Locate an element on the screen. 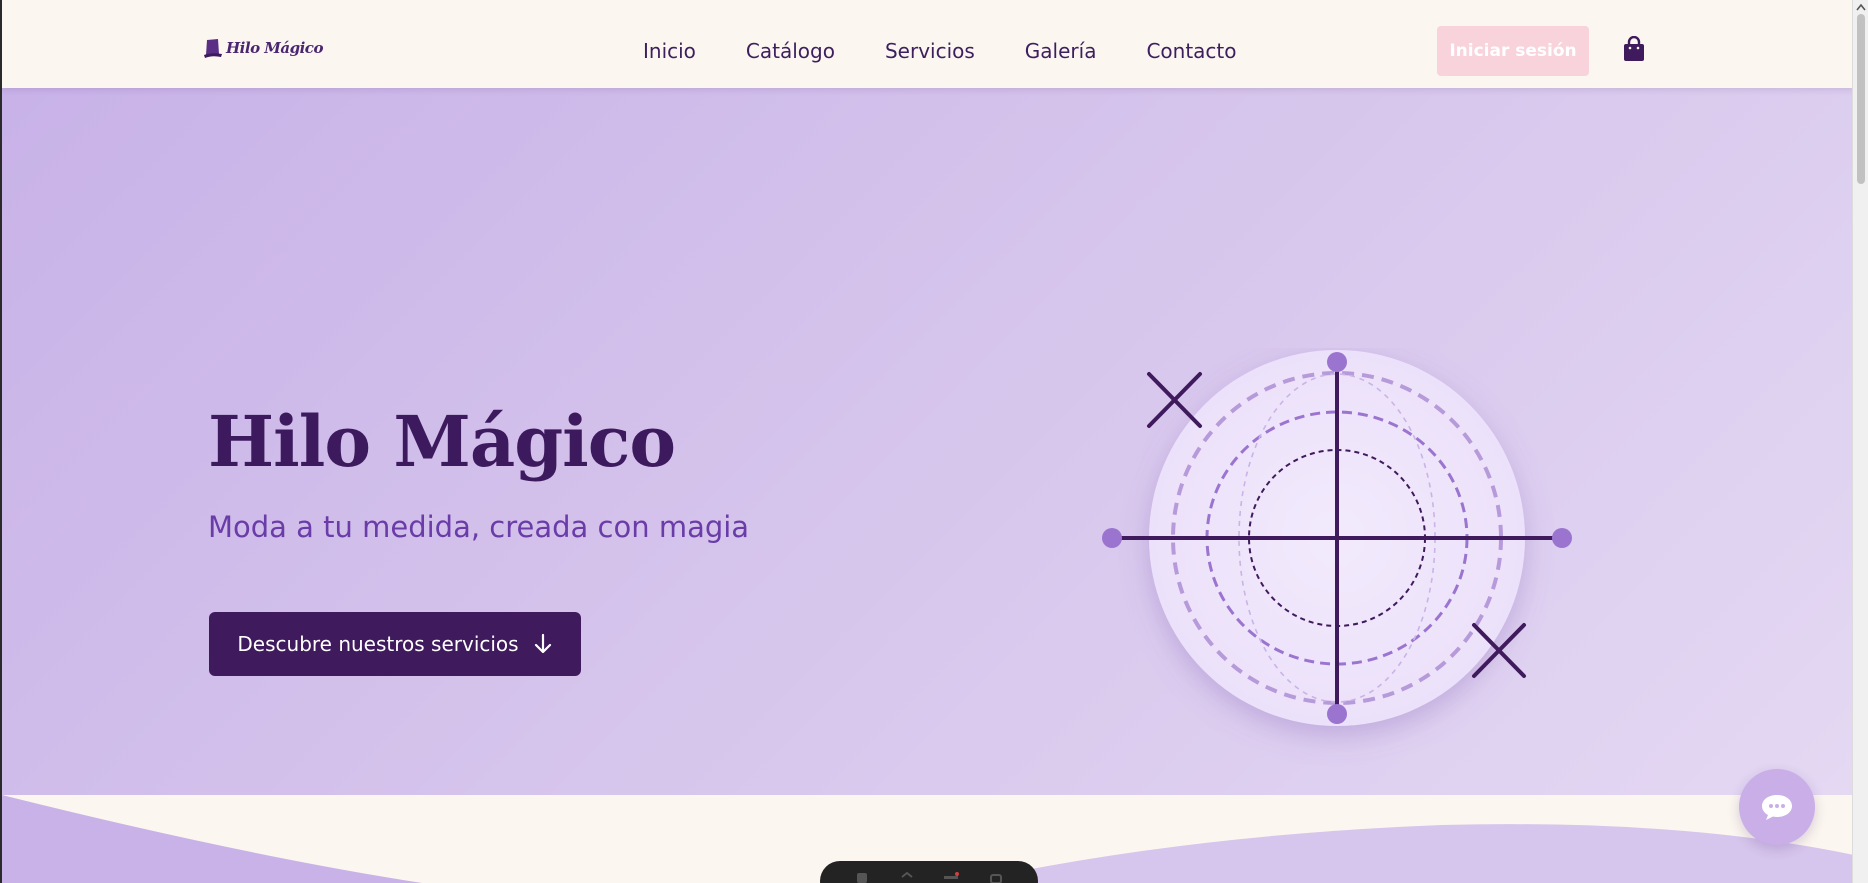 Image resolution: width=1868 pixels, height=883 pixels. arrow-down-icon is located at coordinates (542, 643).